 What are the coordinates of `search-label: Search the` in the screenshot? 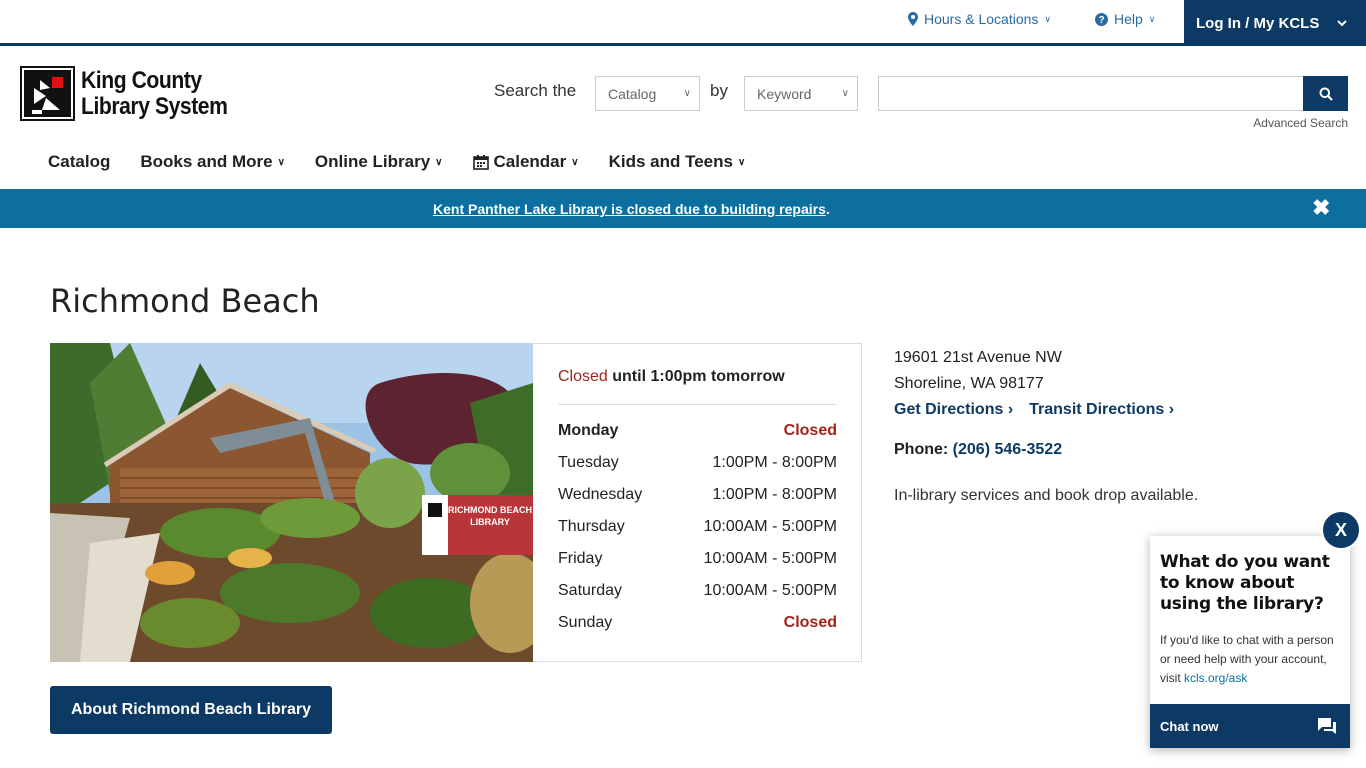 It's located at (535, 90).